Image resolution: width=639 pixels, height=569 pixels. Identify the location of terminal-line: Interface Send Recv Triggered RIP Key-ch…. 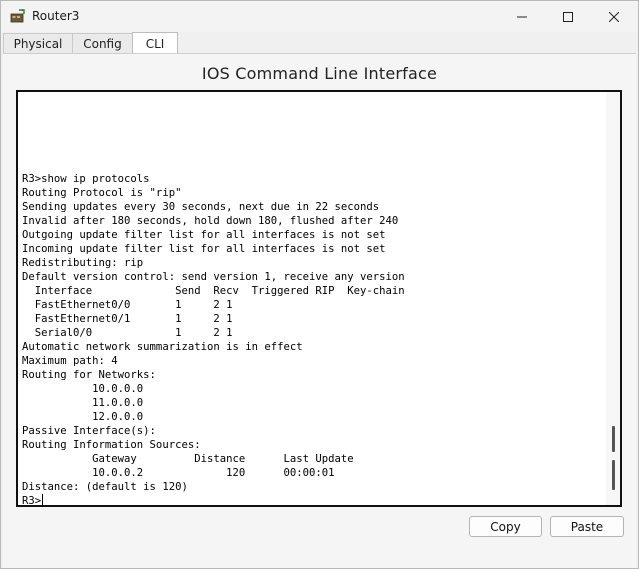
(213, 291).